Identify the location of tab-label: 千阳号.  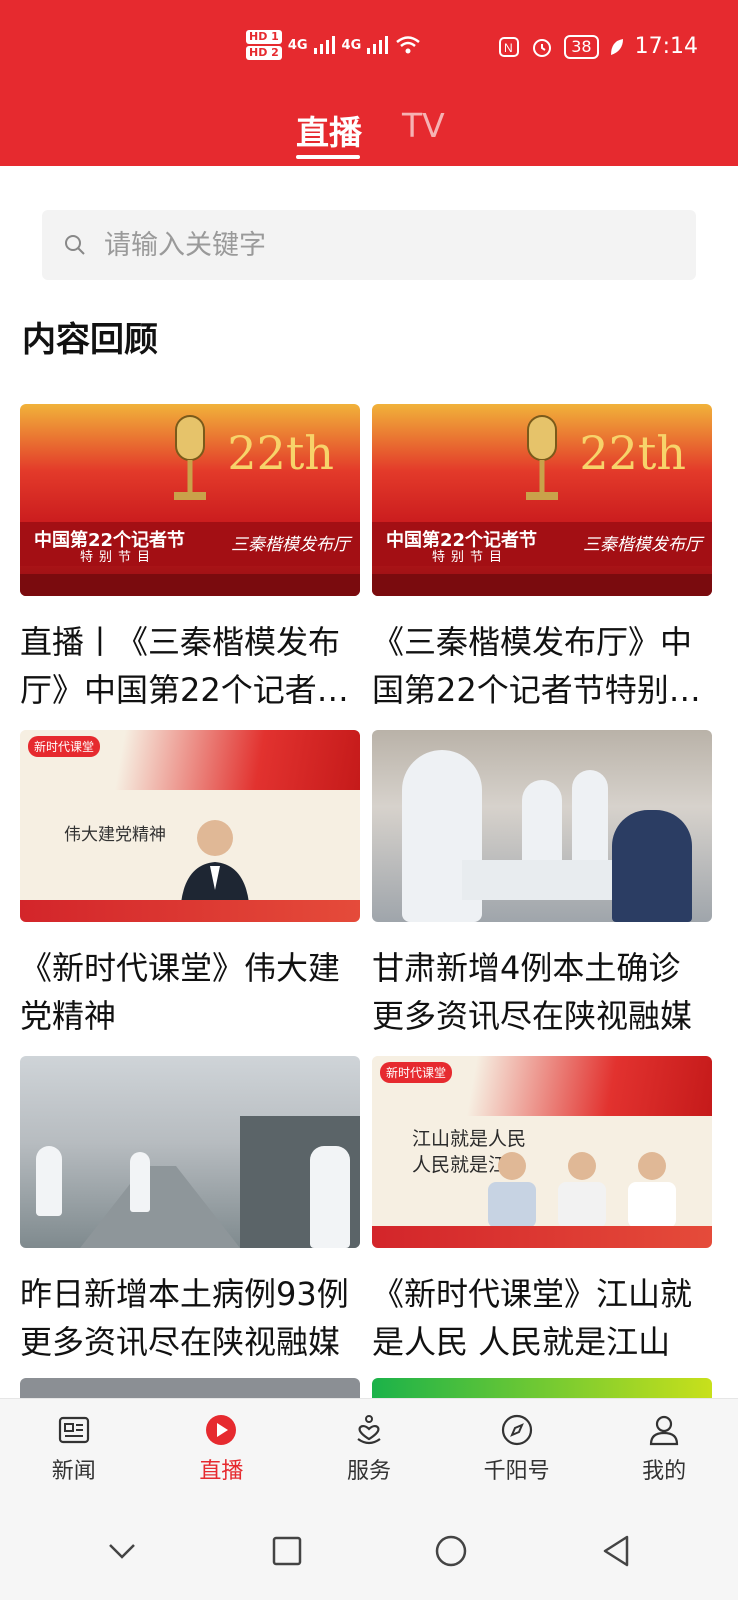
(516, 1471).